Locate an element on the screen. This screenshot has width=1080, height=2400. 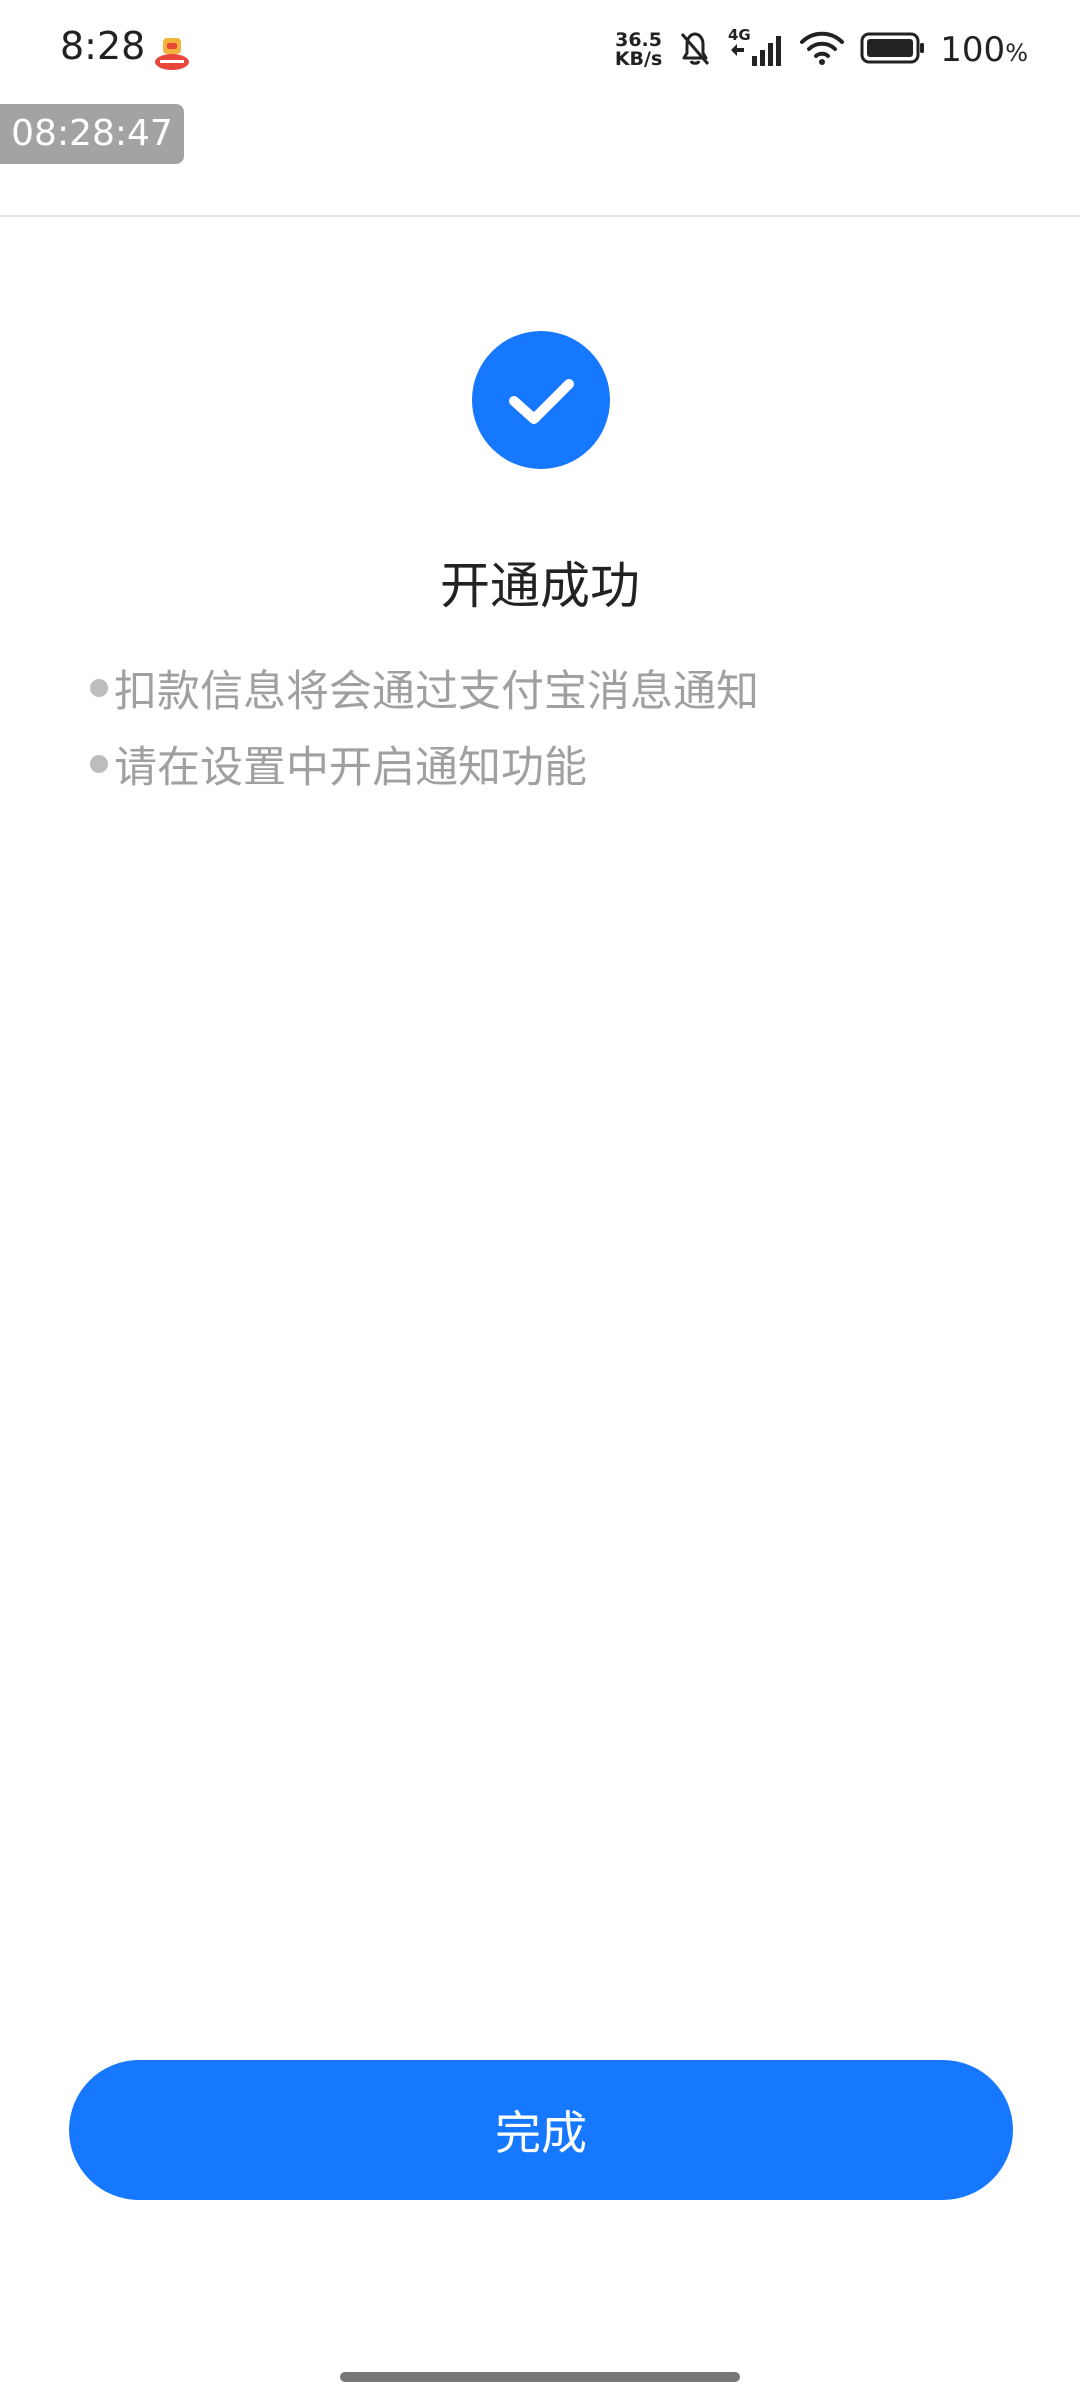
tip-text: 请在设置中开启通知功能 is located at coordinates (350, 768).